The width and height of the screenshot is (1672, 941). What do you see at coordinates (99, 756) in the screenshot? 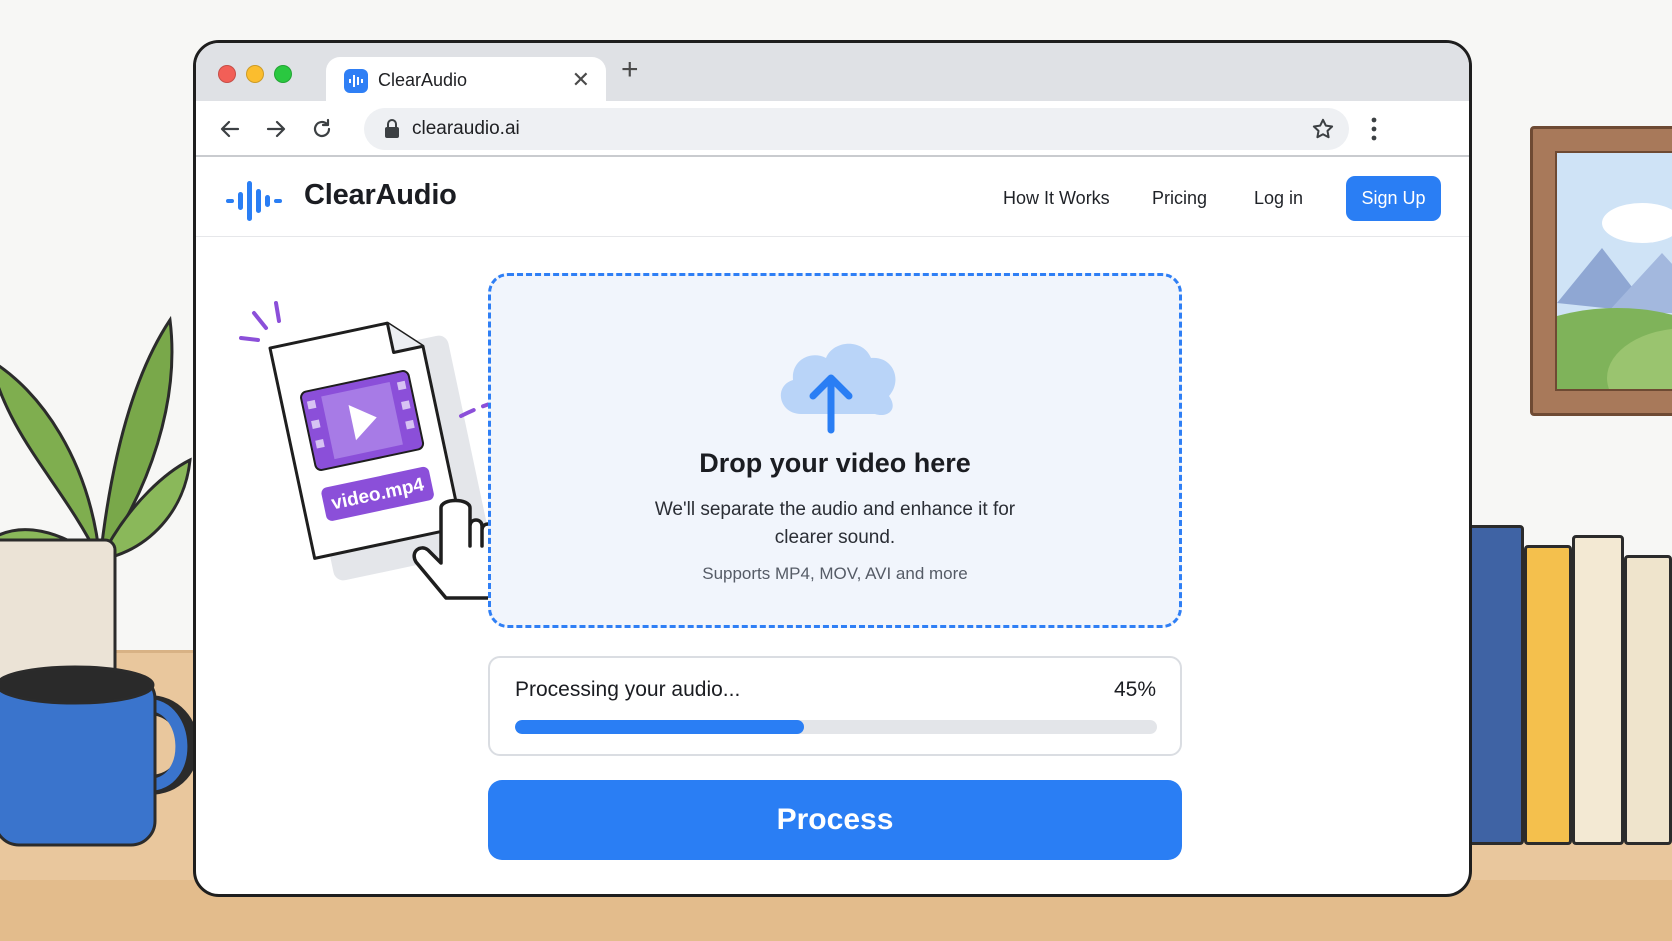
I see `coffee-mug` at bounding box center [99, 756].